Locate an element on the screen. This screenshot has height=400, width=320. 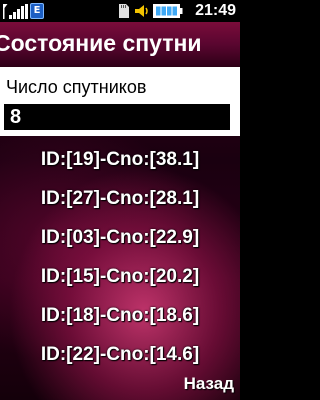
title-bar: Состояние спутни is located at coordinates (120, 44).